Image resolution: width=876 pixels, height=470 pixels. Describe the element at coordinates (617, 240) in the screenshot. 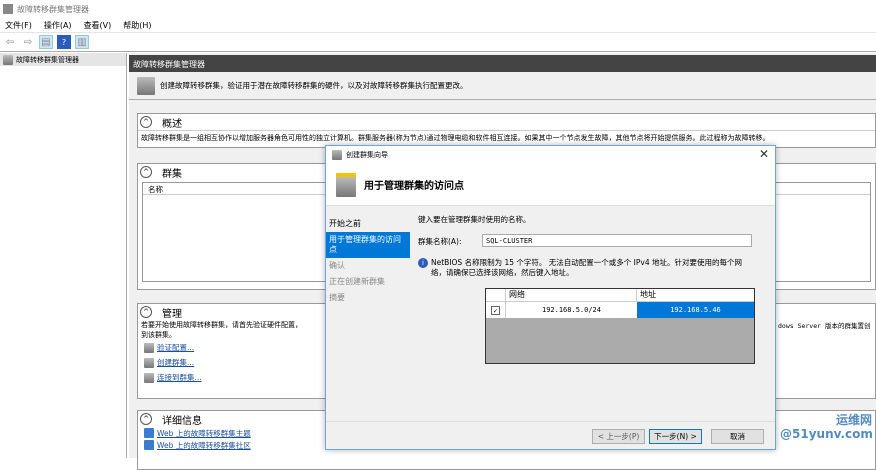

I see `cluster-name-input: SQL-CLUSTER` at that location.